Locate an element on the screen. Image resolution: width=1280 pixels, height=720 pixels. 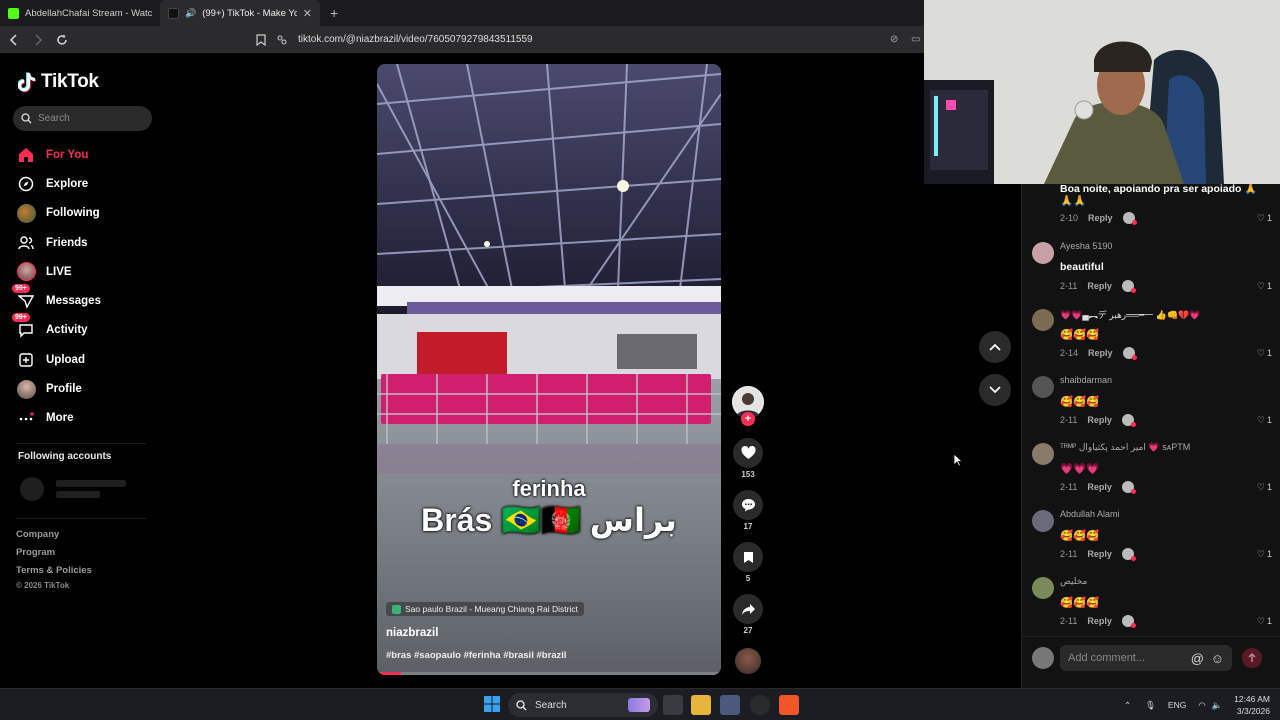
footer-link-company: Company is located at coordinates (54, 538).